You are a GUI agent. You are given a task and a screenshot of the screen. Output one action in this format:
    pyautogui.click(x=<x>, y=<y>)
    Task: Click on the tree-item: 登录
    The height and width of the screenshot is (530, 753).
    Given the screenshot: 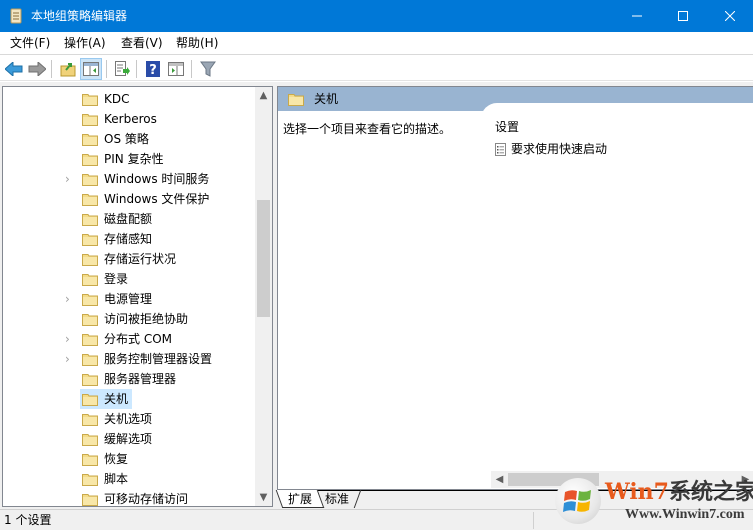 What is the action you would take?
    pyautogui.click(x=129, y=279)
    